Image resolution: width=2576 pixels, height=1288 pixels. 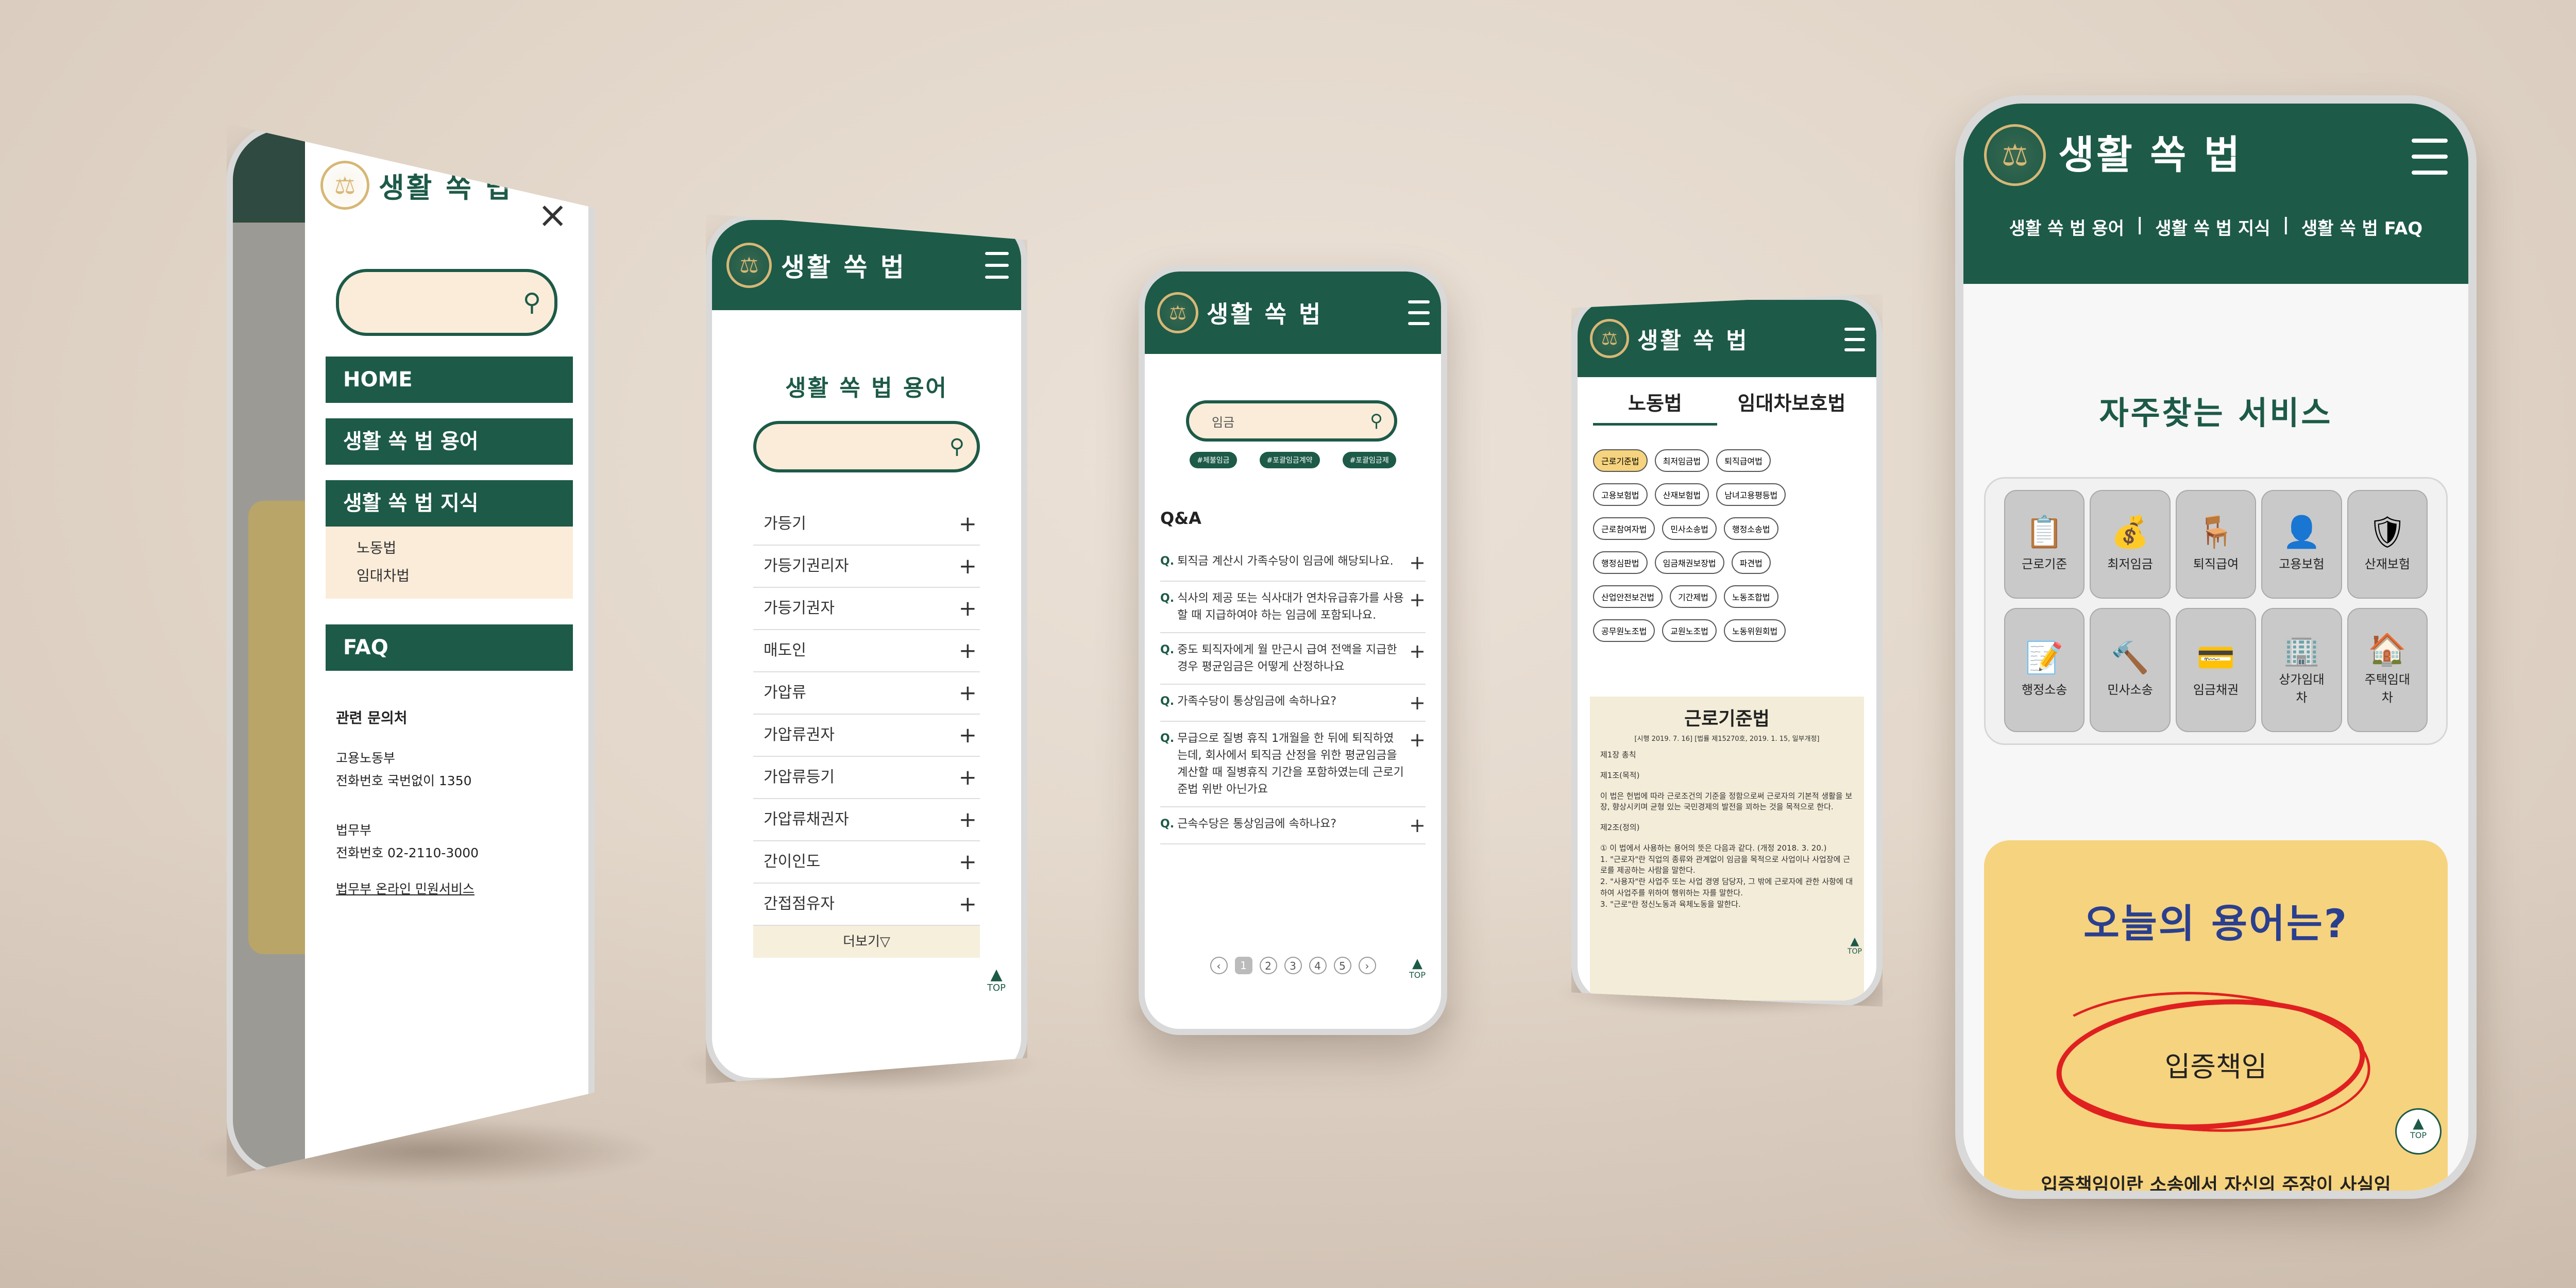 What do you see at coordinates (1293, 965) in the screenshot?
I see `page-button: 3` at bounding box center [1293, 965].